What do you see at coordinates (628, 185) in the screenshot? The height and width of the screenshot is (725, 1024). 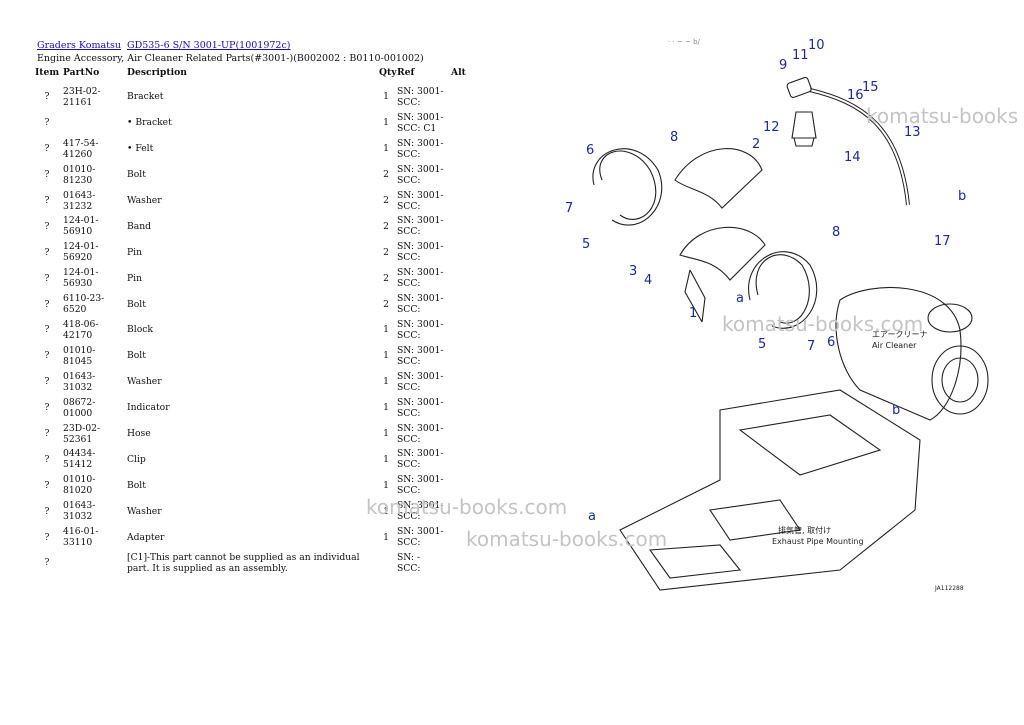 I see `band-left-drawing` at bounding box center [628, 185].